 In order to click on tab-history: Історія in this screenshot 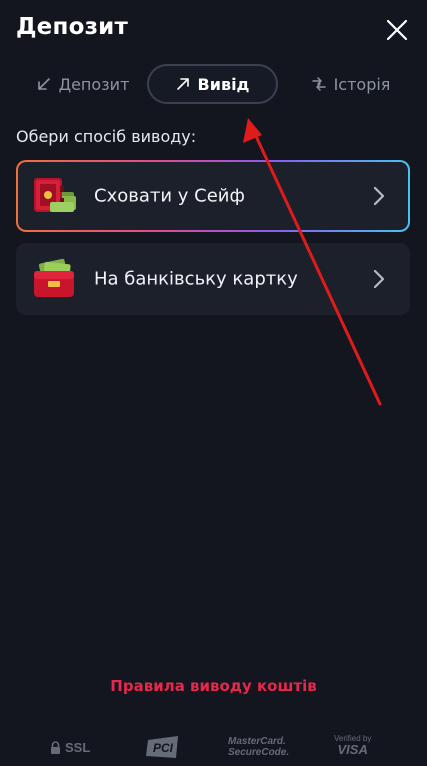, I will do `click(351, 84)`.